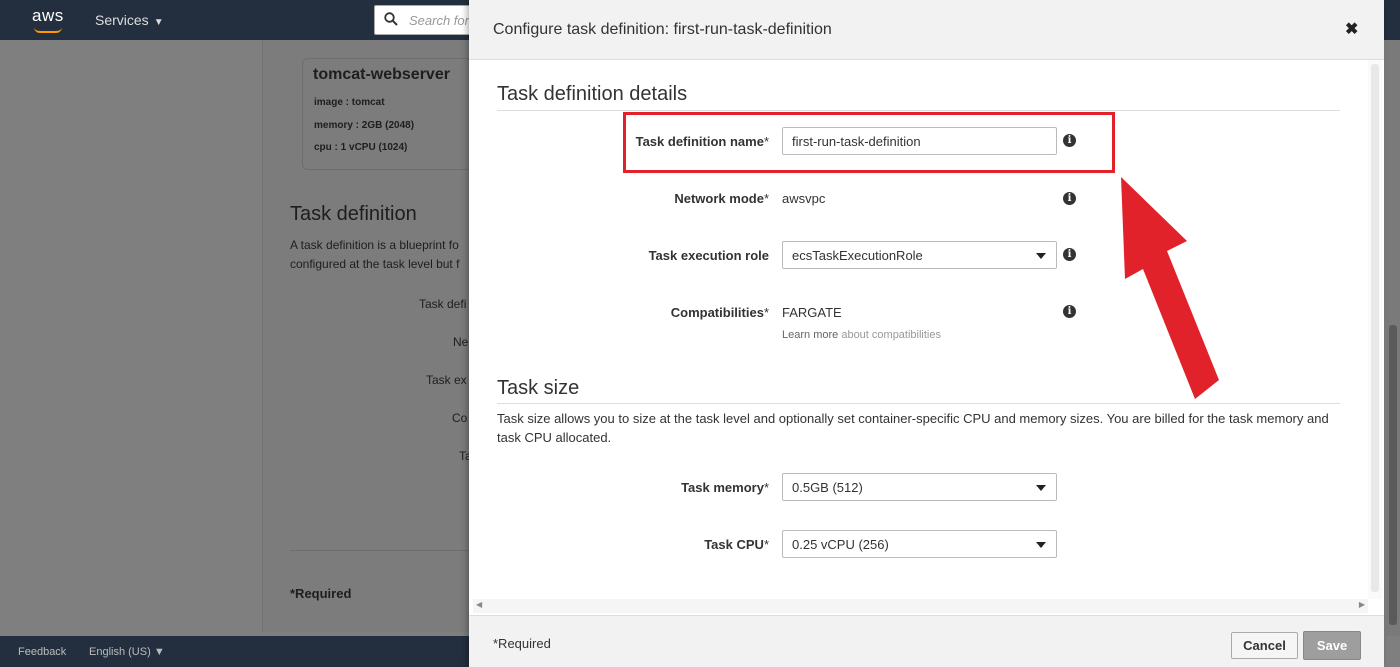 The height and width of the screenshot is (667, 1400). I want to click on task-execution-role-select: ecsTaskExecutionRole, so click(919, 255).